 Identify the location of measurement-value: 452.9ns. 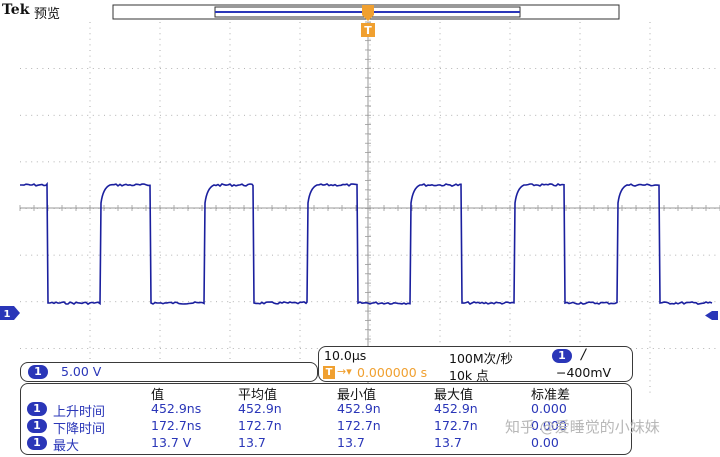
(176, 408).